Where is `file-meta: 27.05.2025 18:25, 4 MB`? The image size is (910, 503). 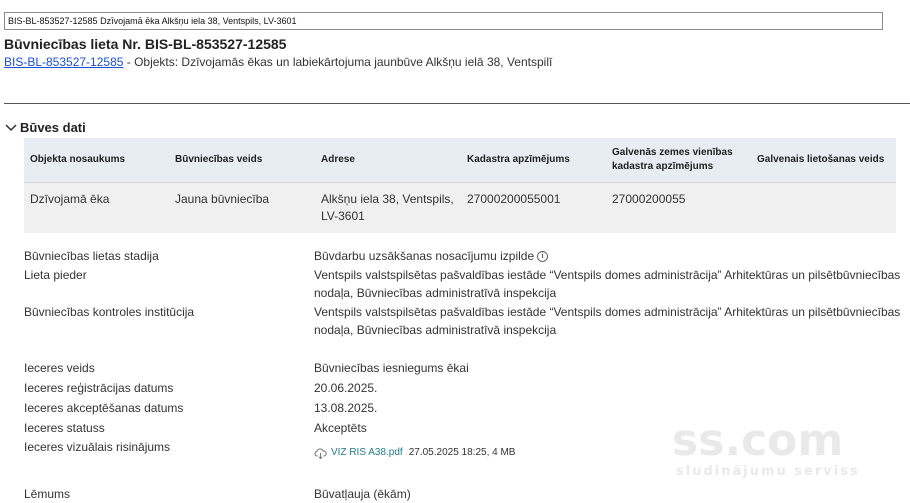
file-meta: 27.05.2025 18:25, 4 MB is located at coordinates (462, 452).